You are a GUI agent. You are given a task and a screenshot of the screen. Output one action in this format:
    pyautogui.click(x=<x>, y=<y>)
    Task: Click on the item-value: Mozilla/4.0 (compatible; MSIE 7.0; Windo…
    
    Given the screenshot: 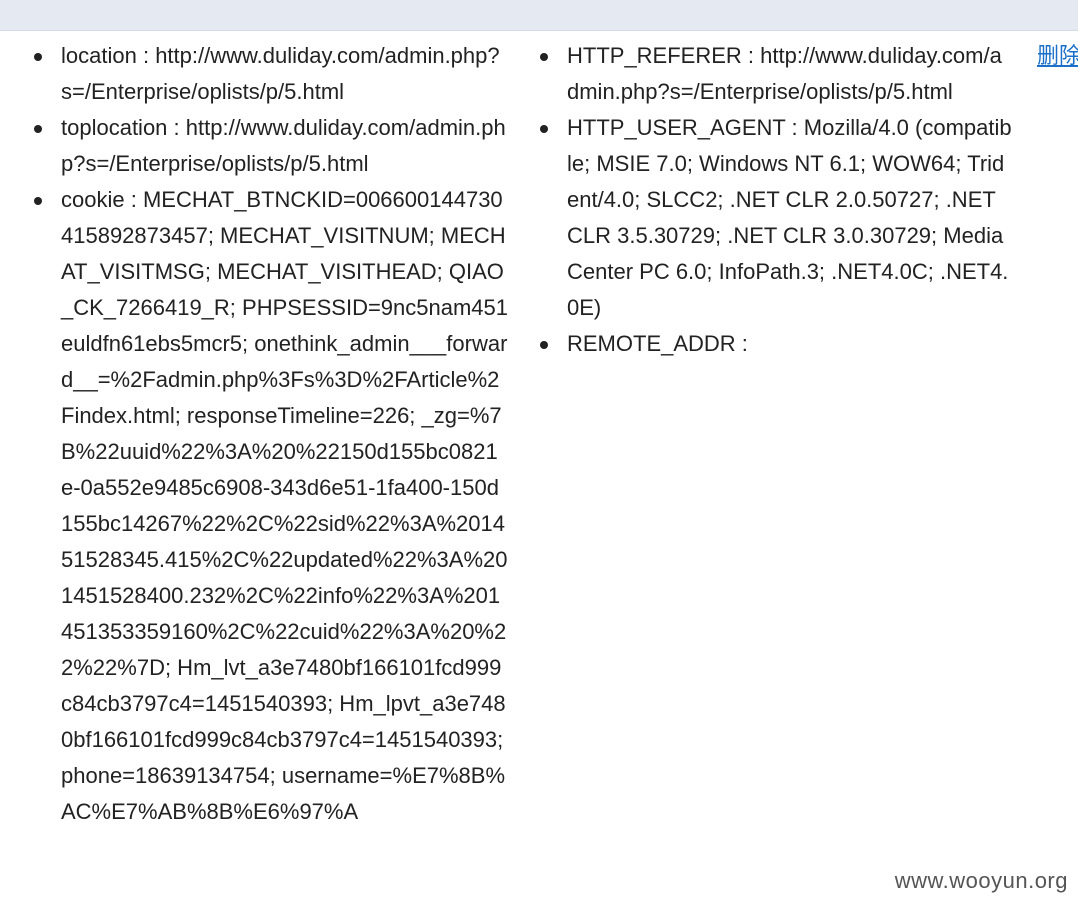 What is the action you would take?
    pyautogui.click(x=789, y=217)
    